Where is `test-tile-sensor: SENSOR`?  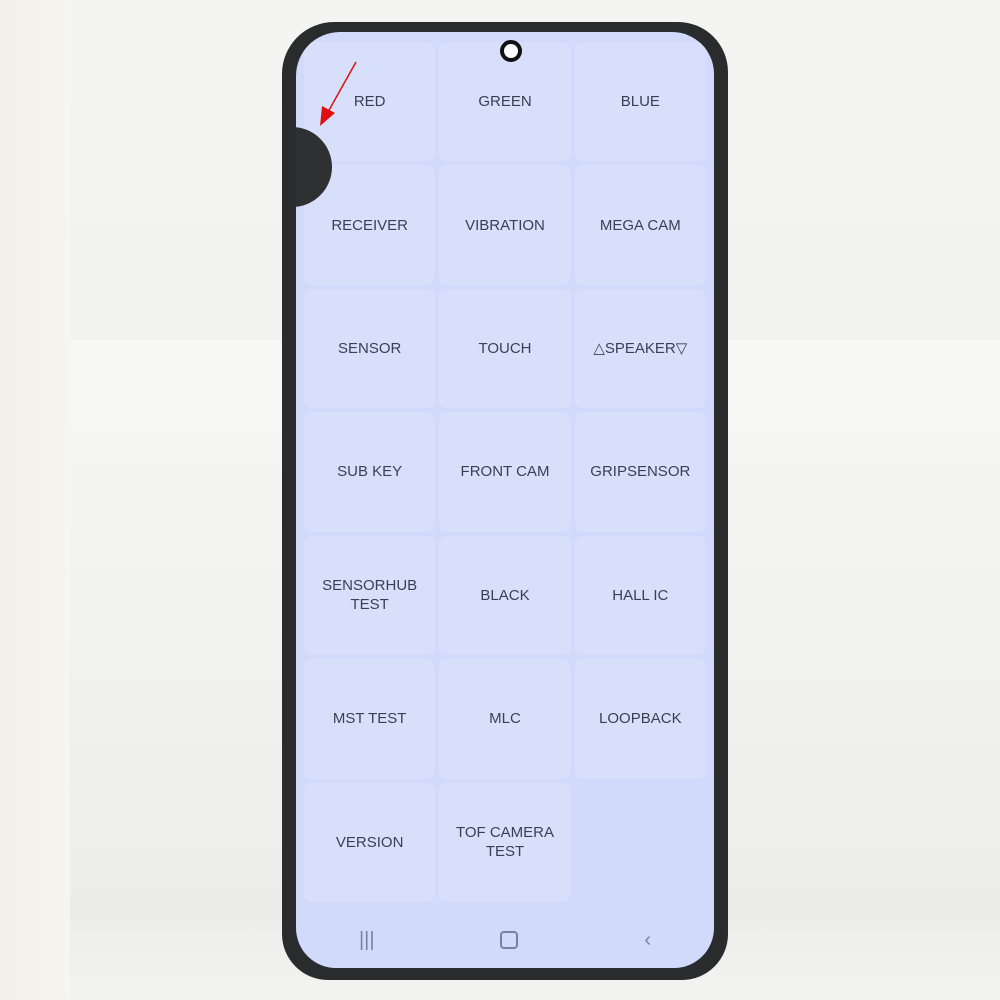 test-tile-sensor: SENSOR is located at coordinates (370, 348).